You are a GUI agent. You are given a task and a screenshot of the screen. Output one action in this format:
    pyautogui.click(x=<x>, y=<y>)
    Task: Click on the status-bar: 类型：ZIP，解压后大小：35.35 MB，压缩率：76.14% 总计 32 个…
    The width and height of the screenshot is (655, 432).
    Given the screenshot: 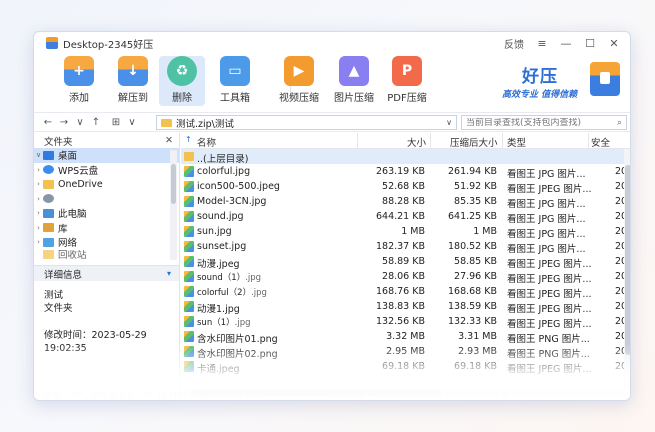 What is the action you would take?
    pyautogui.click(x=332, y=395)
    